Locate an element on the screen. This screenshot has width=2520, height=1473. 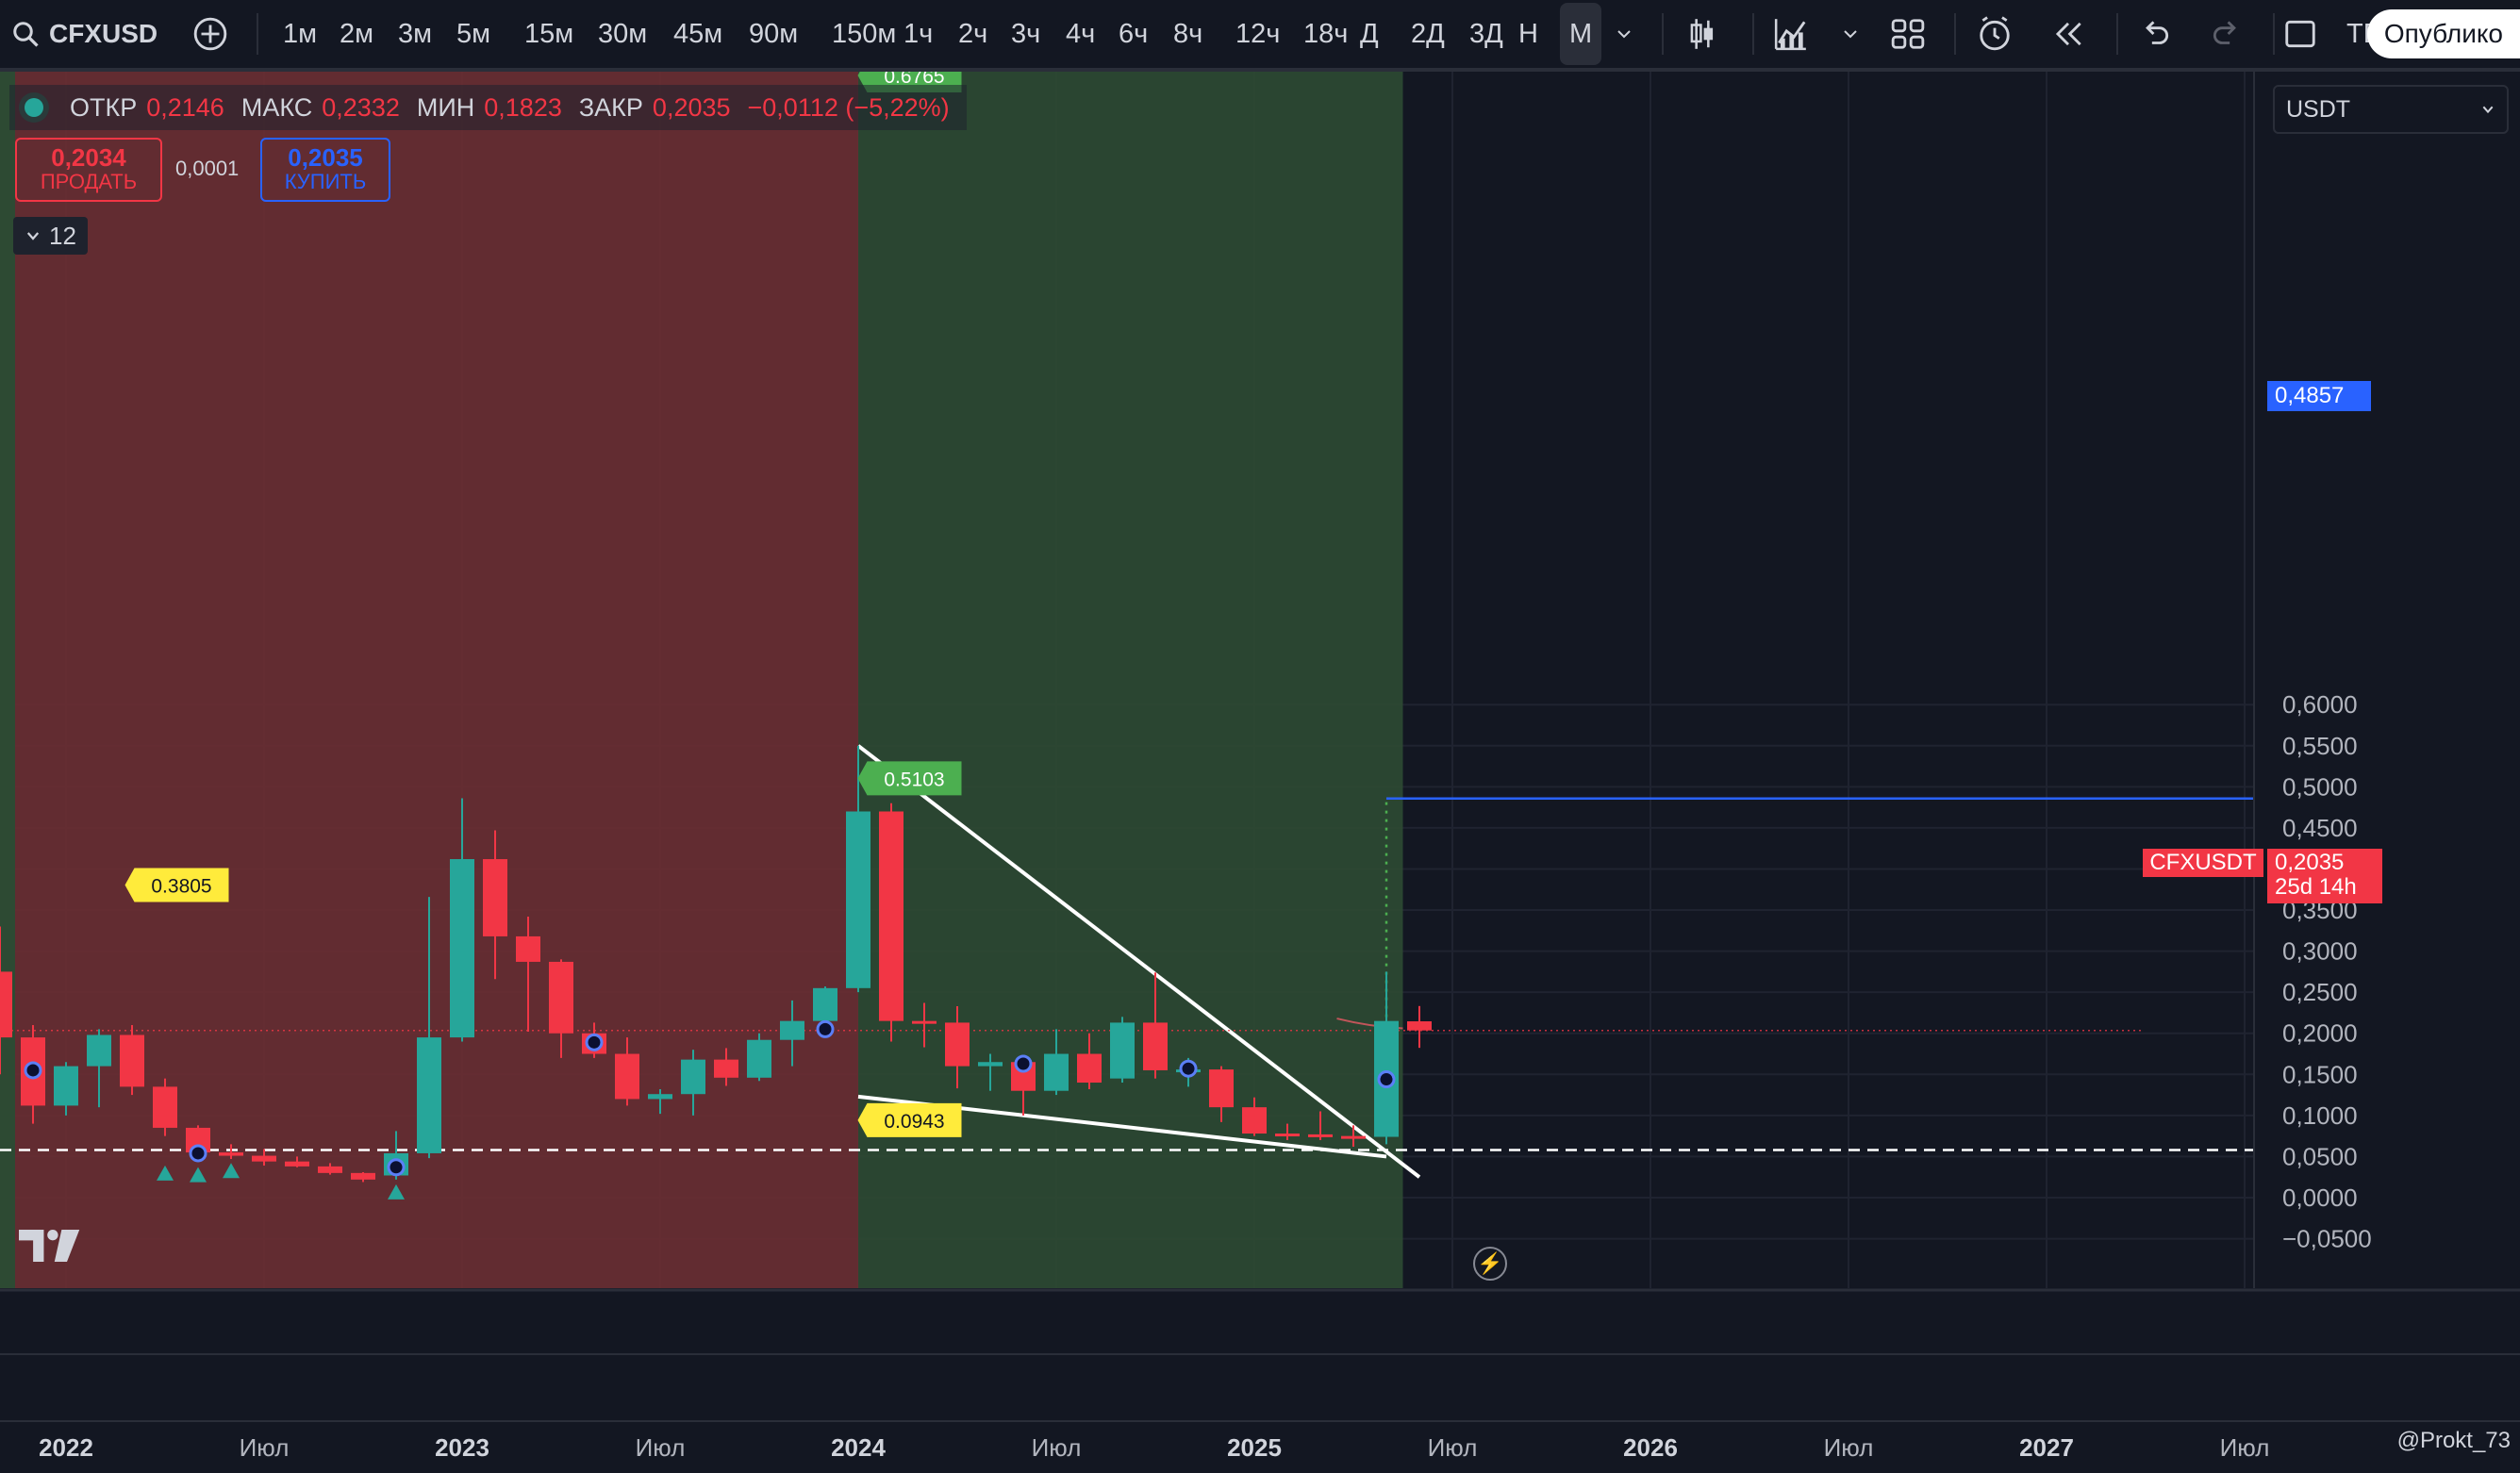
ticker-tag: CFXUSDT is located at coordinates (2203, 863).